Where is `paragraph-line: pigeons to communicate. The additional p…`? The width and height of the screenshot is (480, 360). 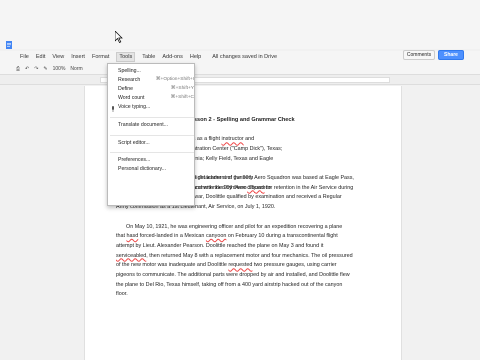
paragraph-line: pigeons to communicate. The additional p… is located at coordinates (233, 275).